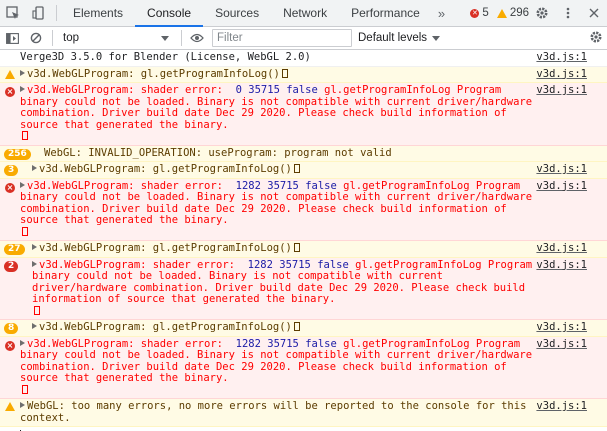 This screenshot has height=431, width=607. I want to click on tab-sources: Sources, so click(237, 13).